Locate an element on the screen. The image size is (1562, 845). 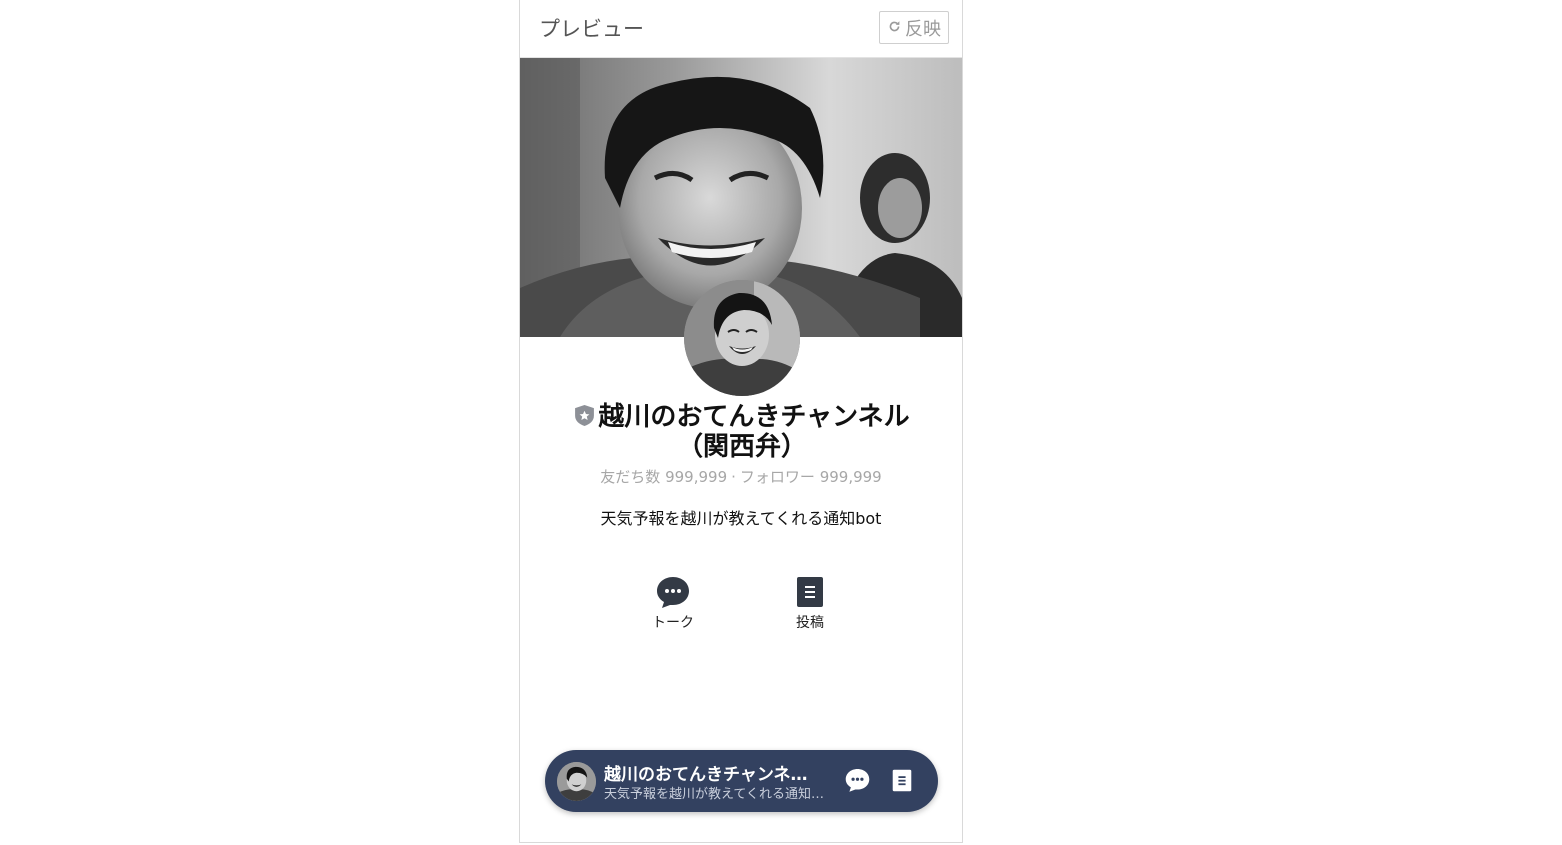
profile-stats: 友だち数 999,999 · フォロワー 999,999 is located at coordinates (741, 476).